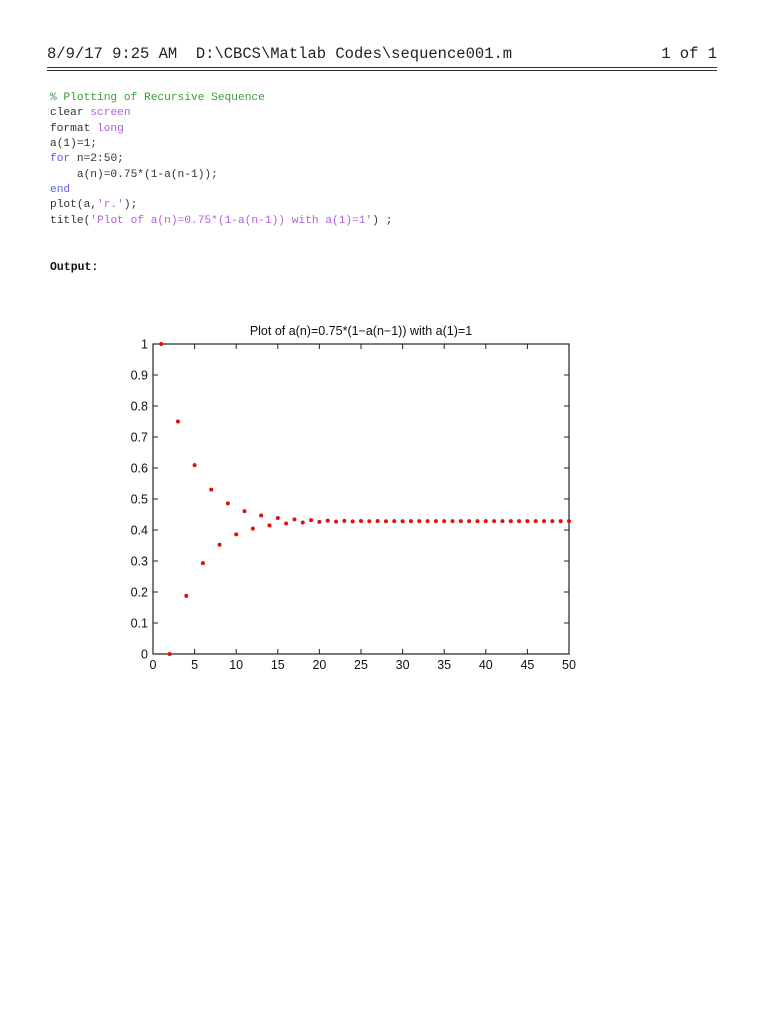 The height and width of the screenshot is (1024, 768). What do you see at coordinates (569, 665) in the screenshot?
I see `x-tick-label: 50` at bounding box center [569, 665].